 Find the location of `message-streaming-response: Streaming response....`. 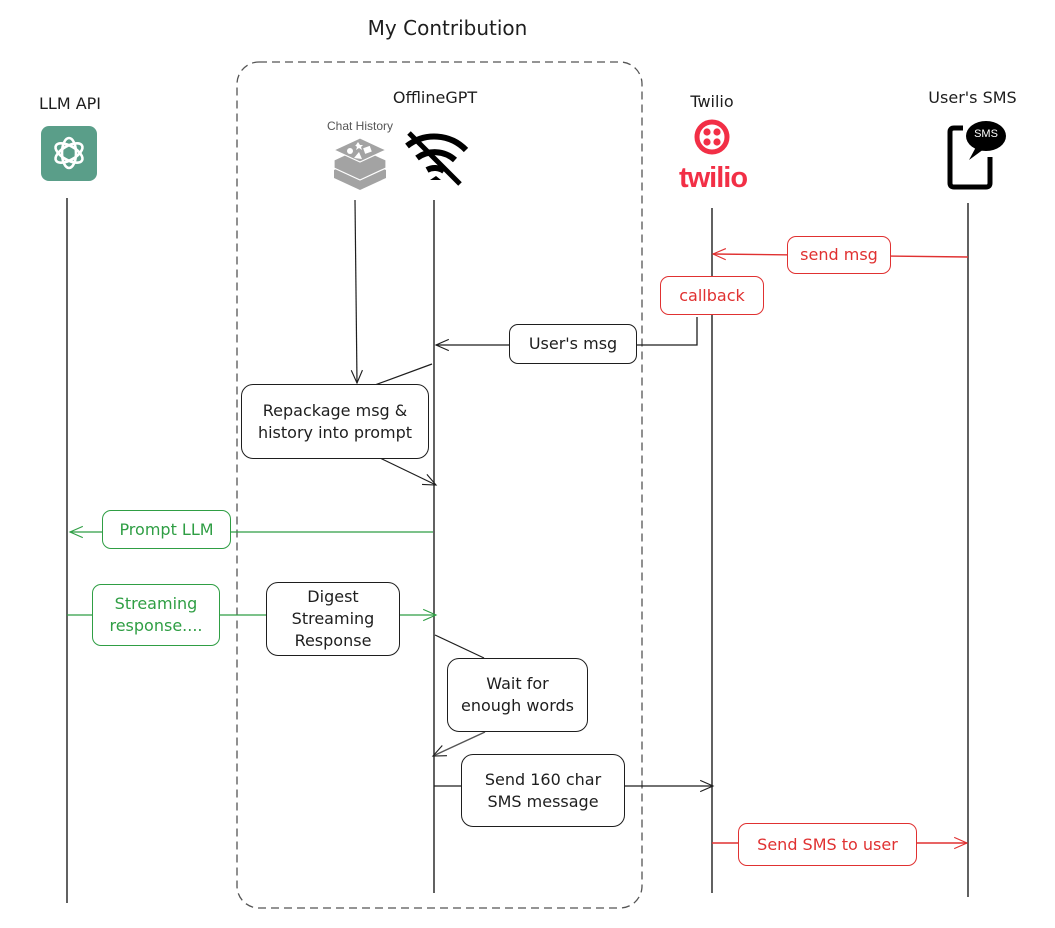

message-streaming-response: Streaming response.... is located at coordinates (156, 615).